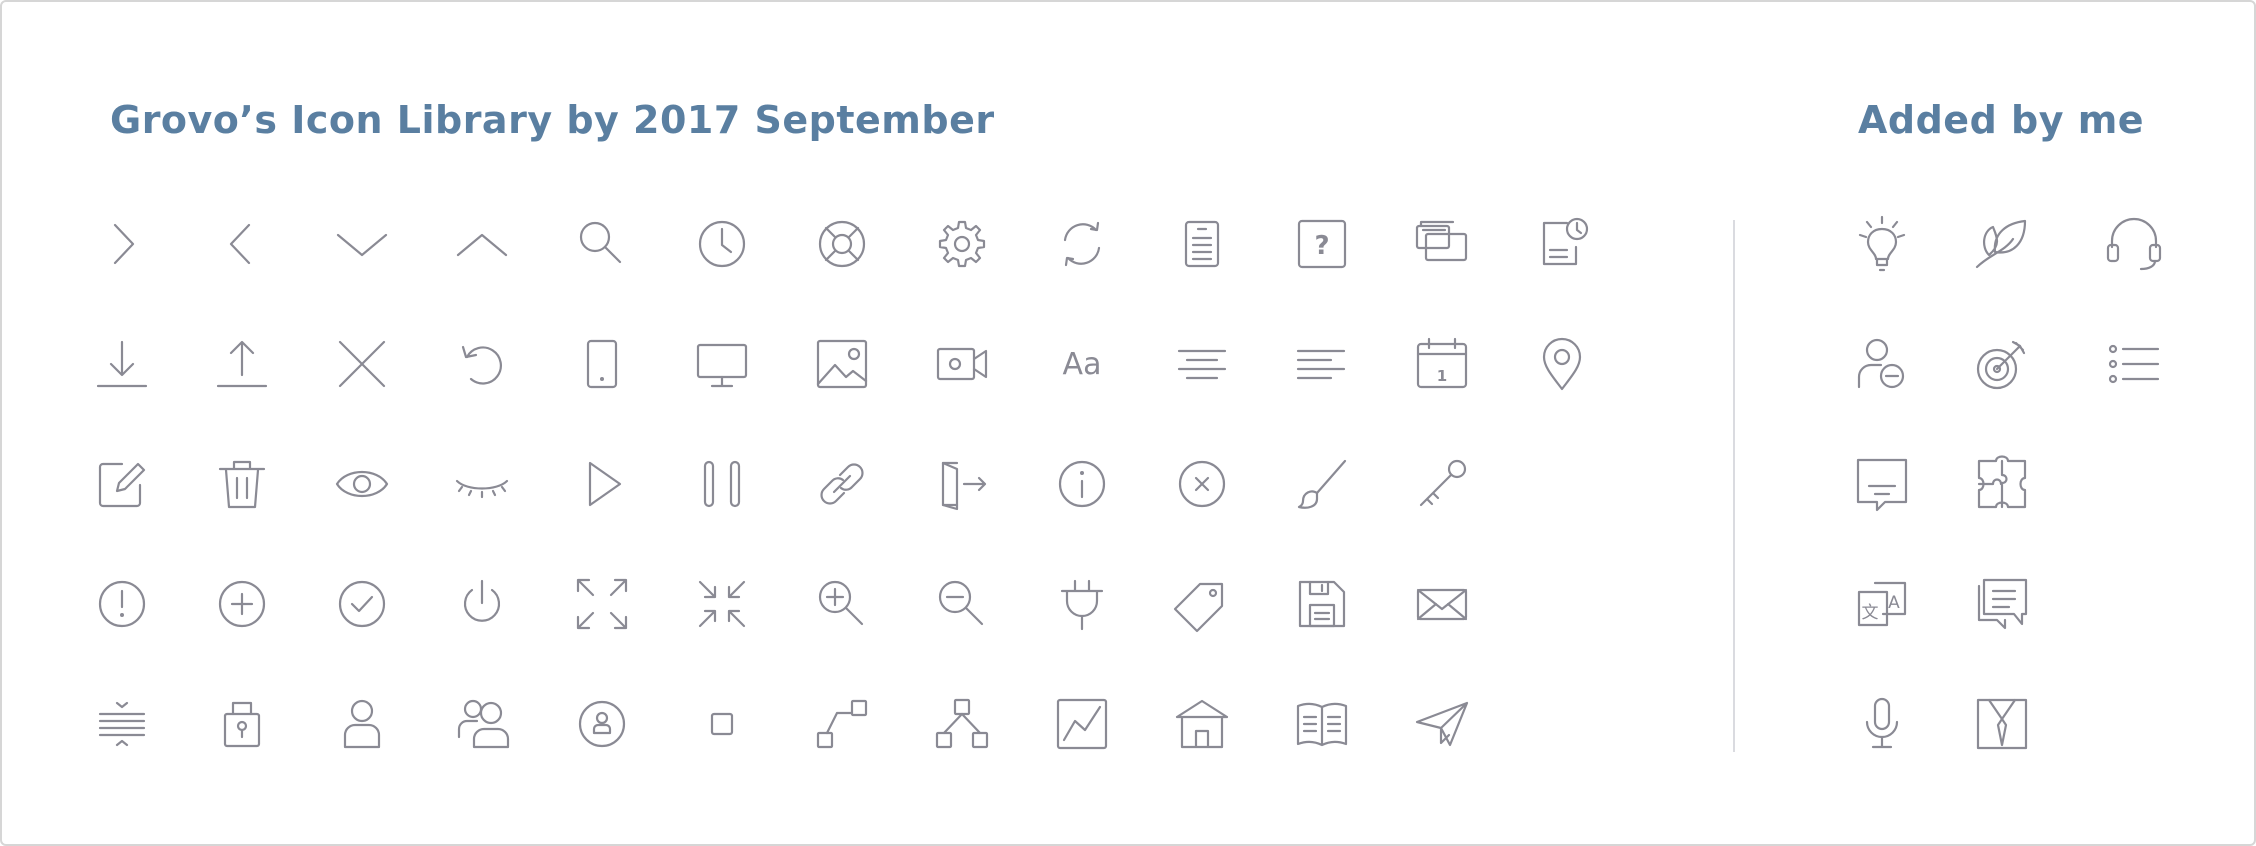  I want to click on send-icon, so click(1442, 724).